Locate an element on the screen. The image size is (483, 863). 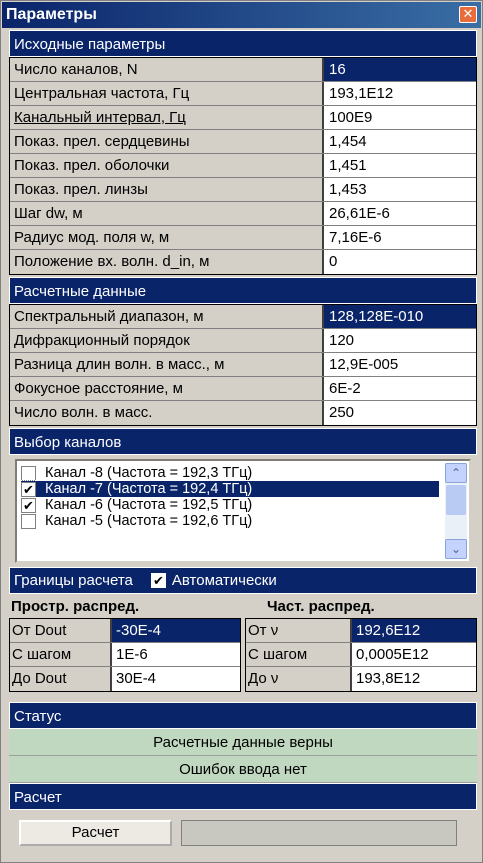
param-row-channel-spacing: Канальный интервал, Гц 100E9 is located at coordinates (243, 118).